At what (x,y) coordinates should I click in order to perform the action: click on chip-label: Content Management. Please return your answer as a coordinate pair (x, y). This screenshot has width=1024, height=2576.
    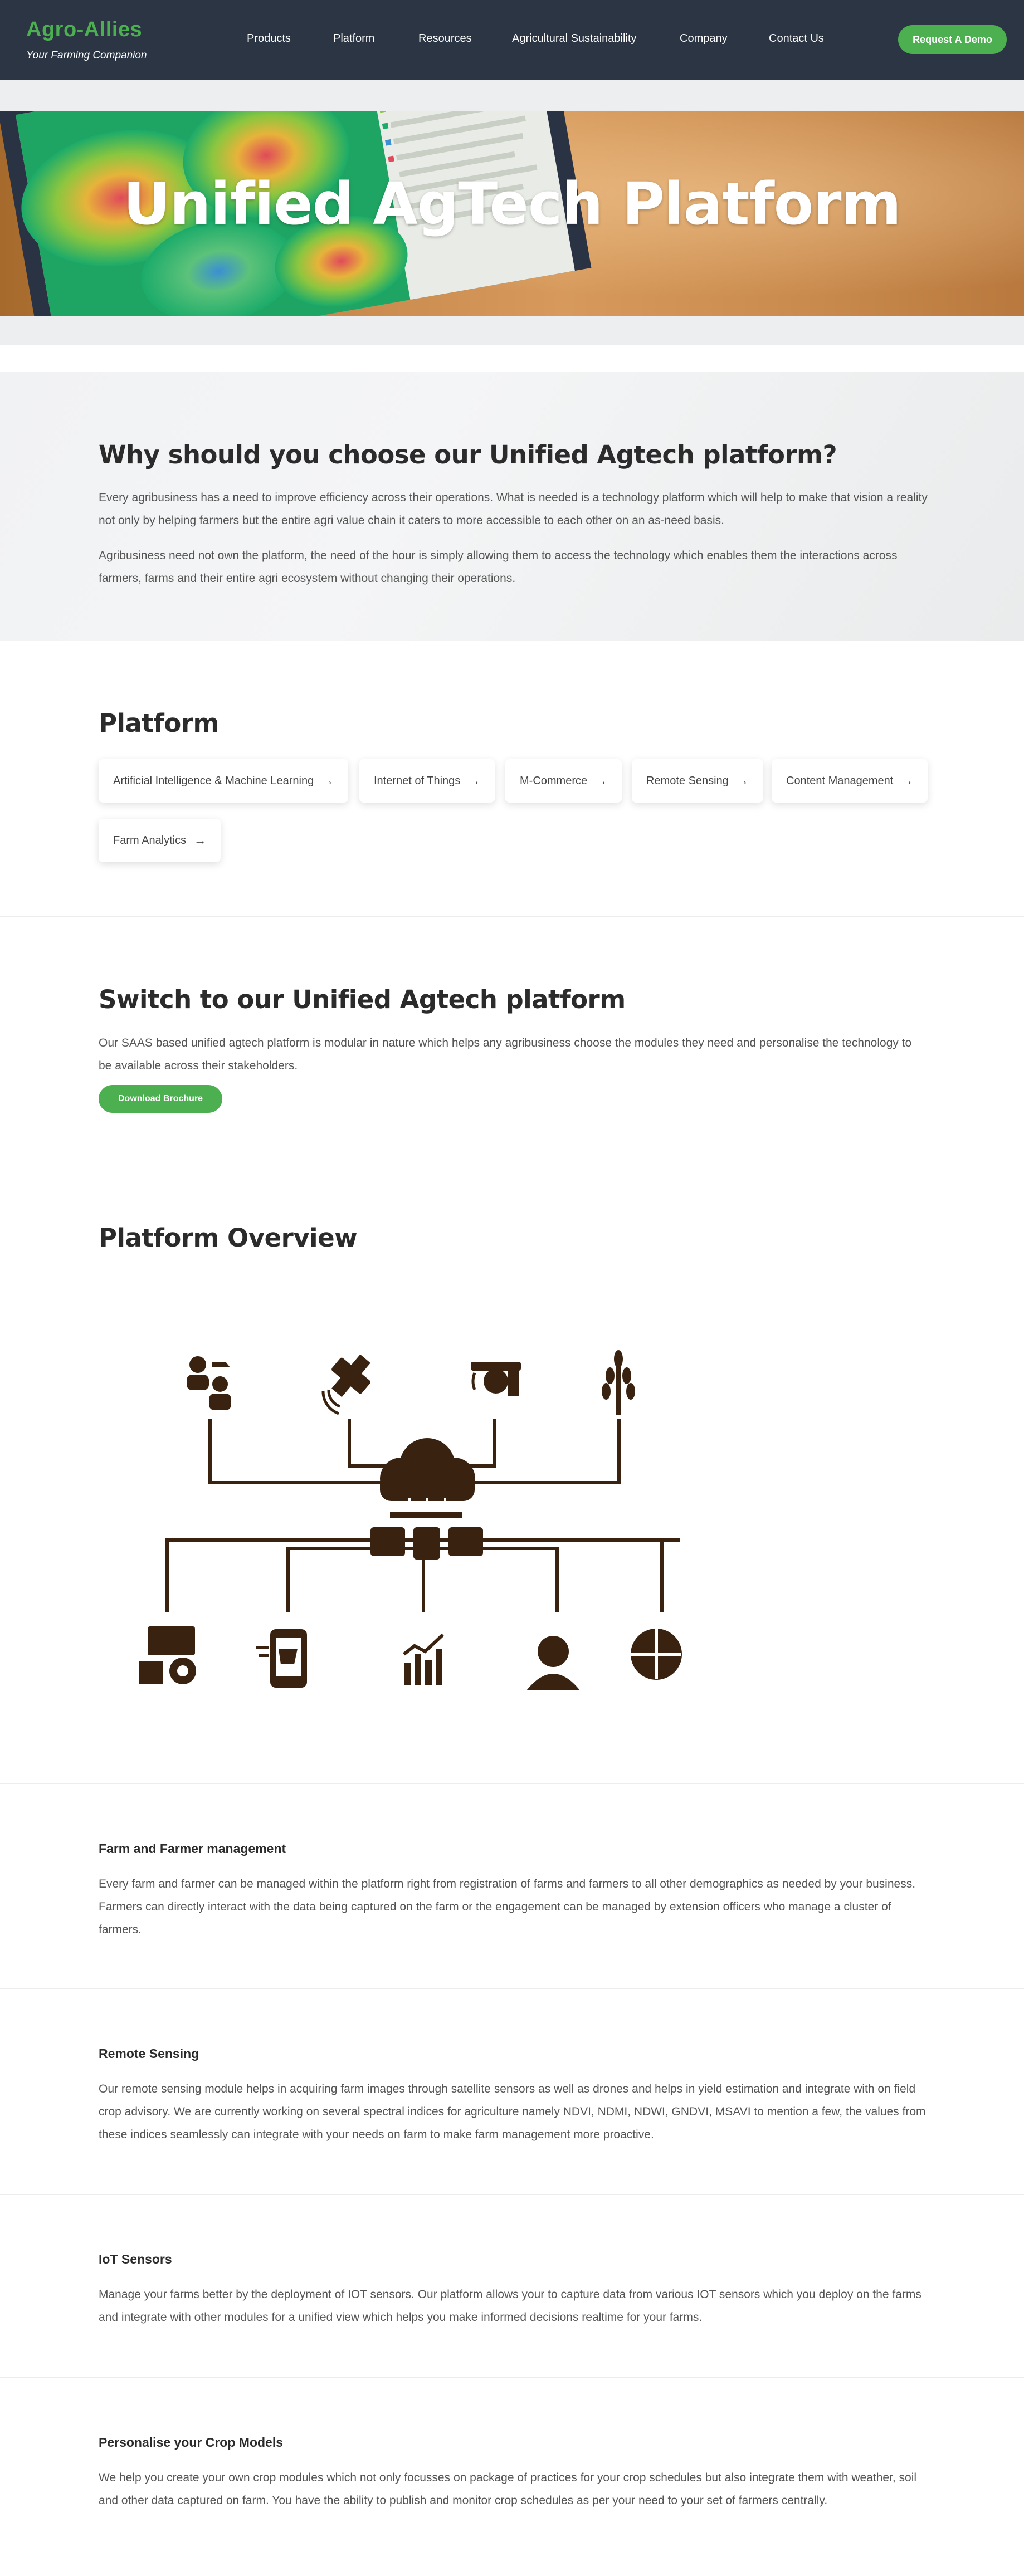
    Looking at the image, I should click on (840, 780).